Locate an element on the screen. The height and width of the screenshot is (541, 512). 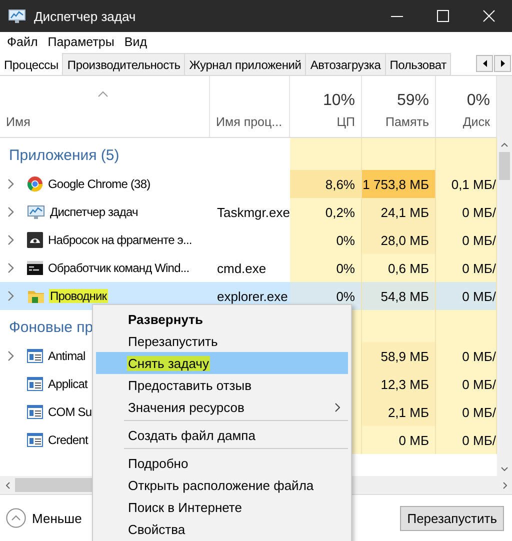
process-name: Диспетчер задач is located at coordinates (94, 212).